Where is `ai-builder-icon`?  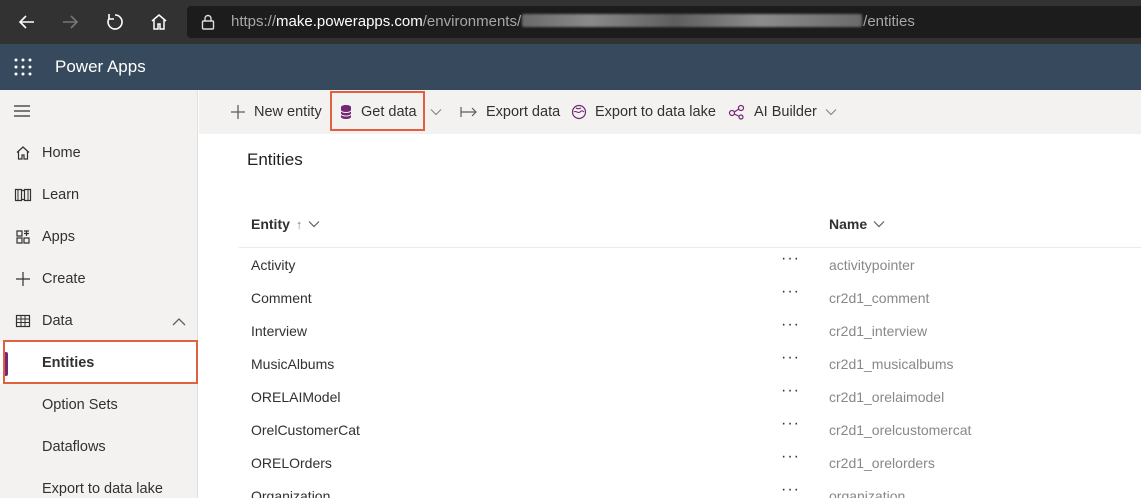
ai-builder-icon is located at coordinates (736, 112).